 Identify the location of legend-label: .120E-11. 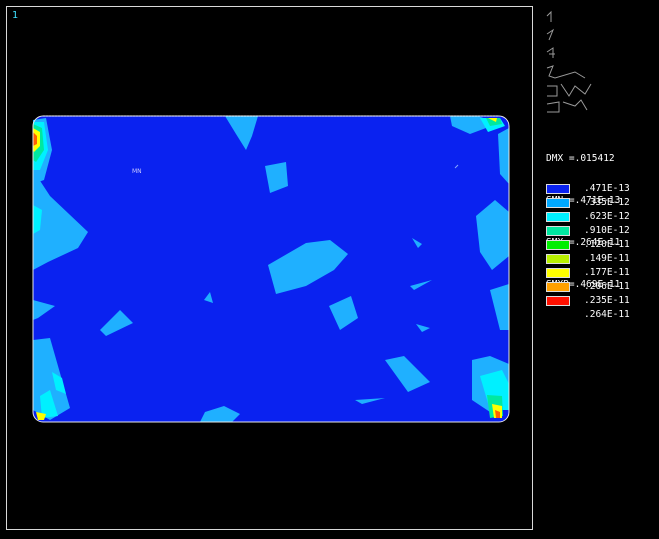
(607, 244).